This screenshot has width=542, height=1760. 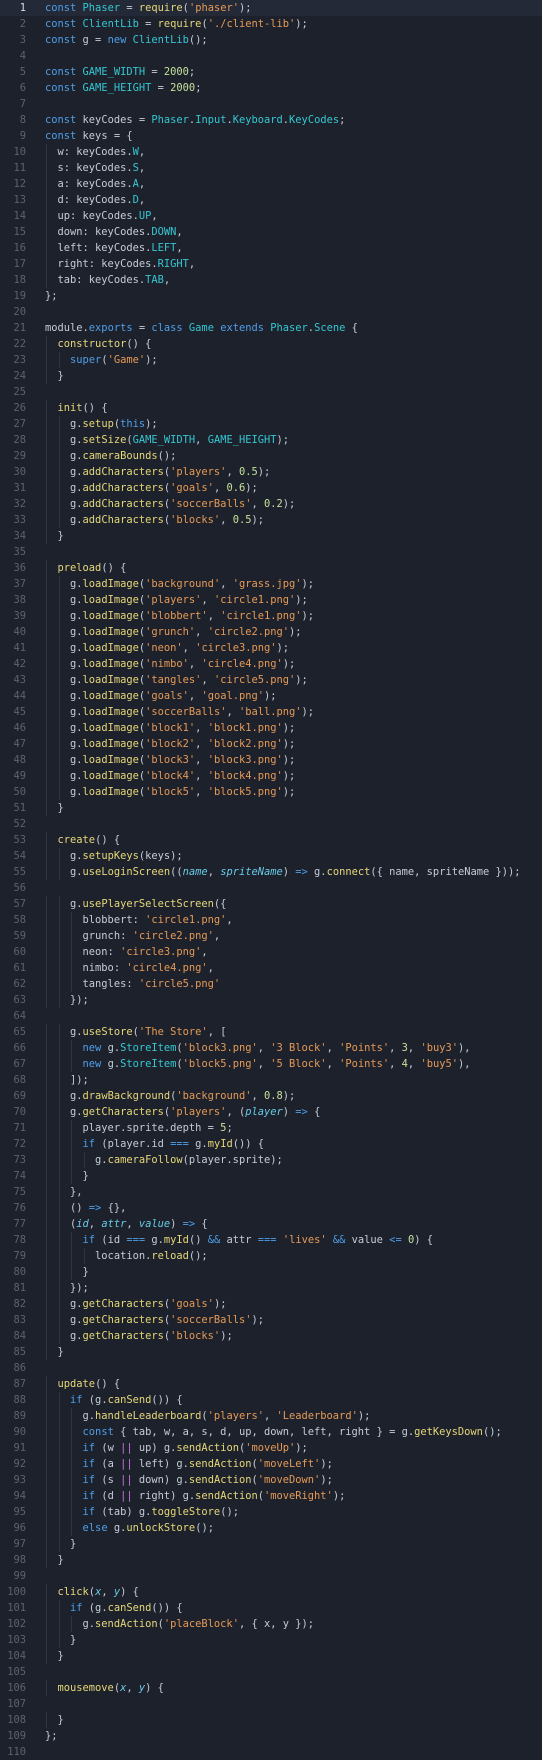 What do you see at coordinates (271, 264) in the screenshot?
I see `code-line: 17 right: keyCodes.RIGHT,` at bounding box center [271, 264].